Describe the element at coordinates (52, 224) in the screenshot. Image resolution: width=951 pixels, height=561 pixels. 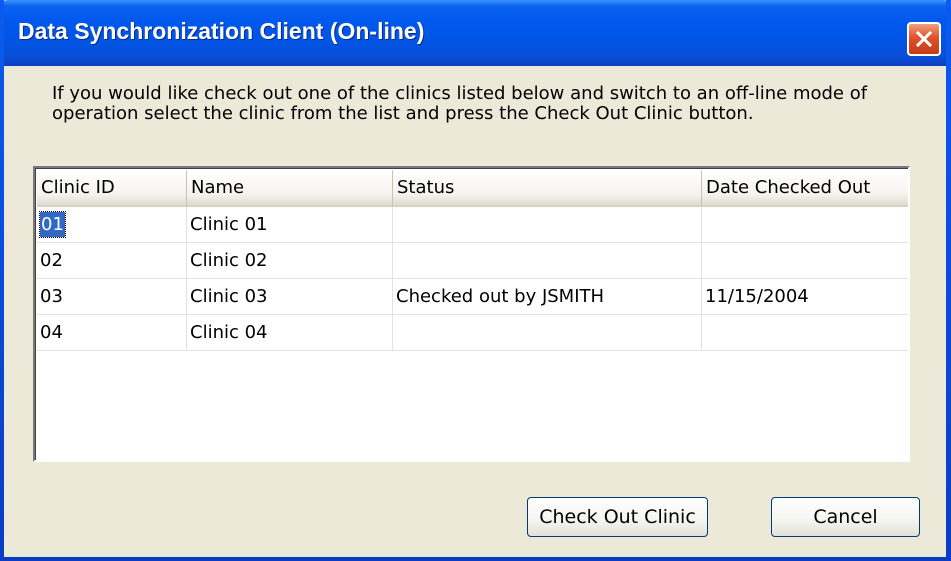
I see `selected-cell-text: 01` at that location.